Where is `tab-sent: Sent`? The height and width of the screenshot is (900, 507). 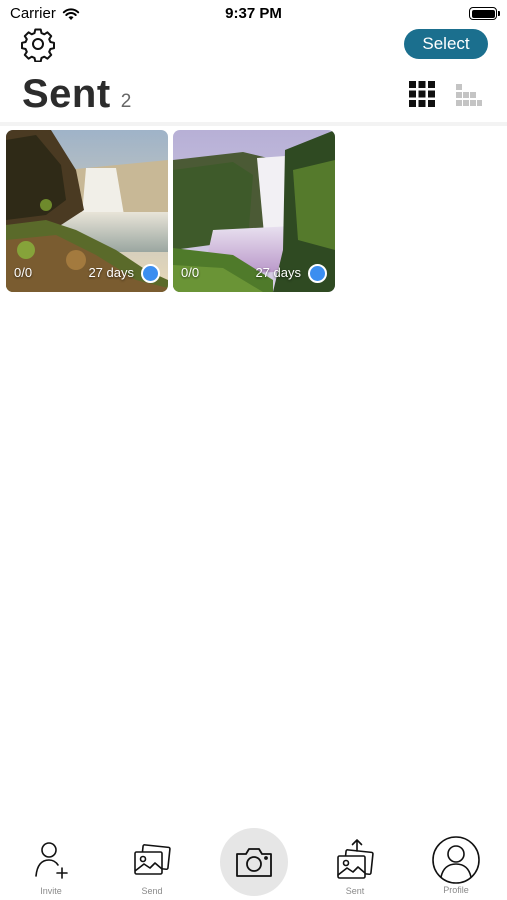
tab-sent: Sent is located at coordinates (355, 860).